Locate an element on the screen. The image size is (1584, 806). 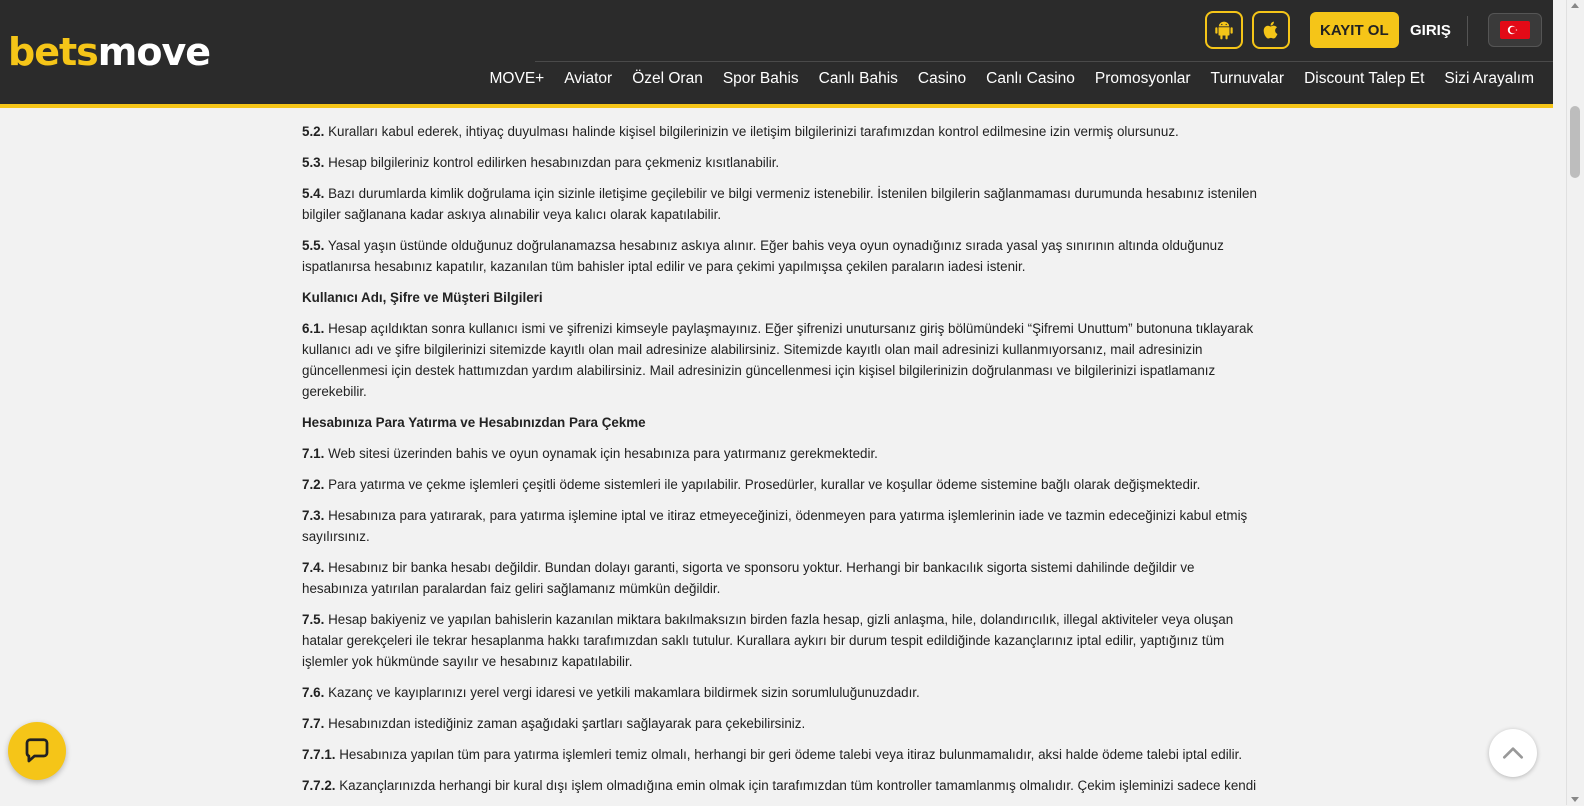
nav-item-casino: Casino is located at coordinates (942, 79).